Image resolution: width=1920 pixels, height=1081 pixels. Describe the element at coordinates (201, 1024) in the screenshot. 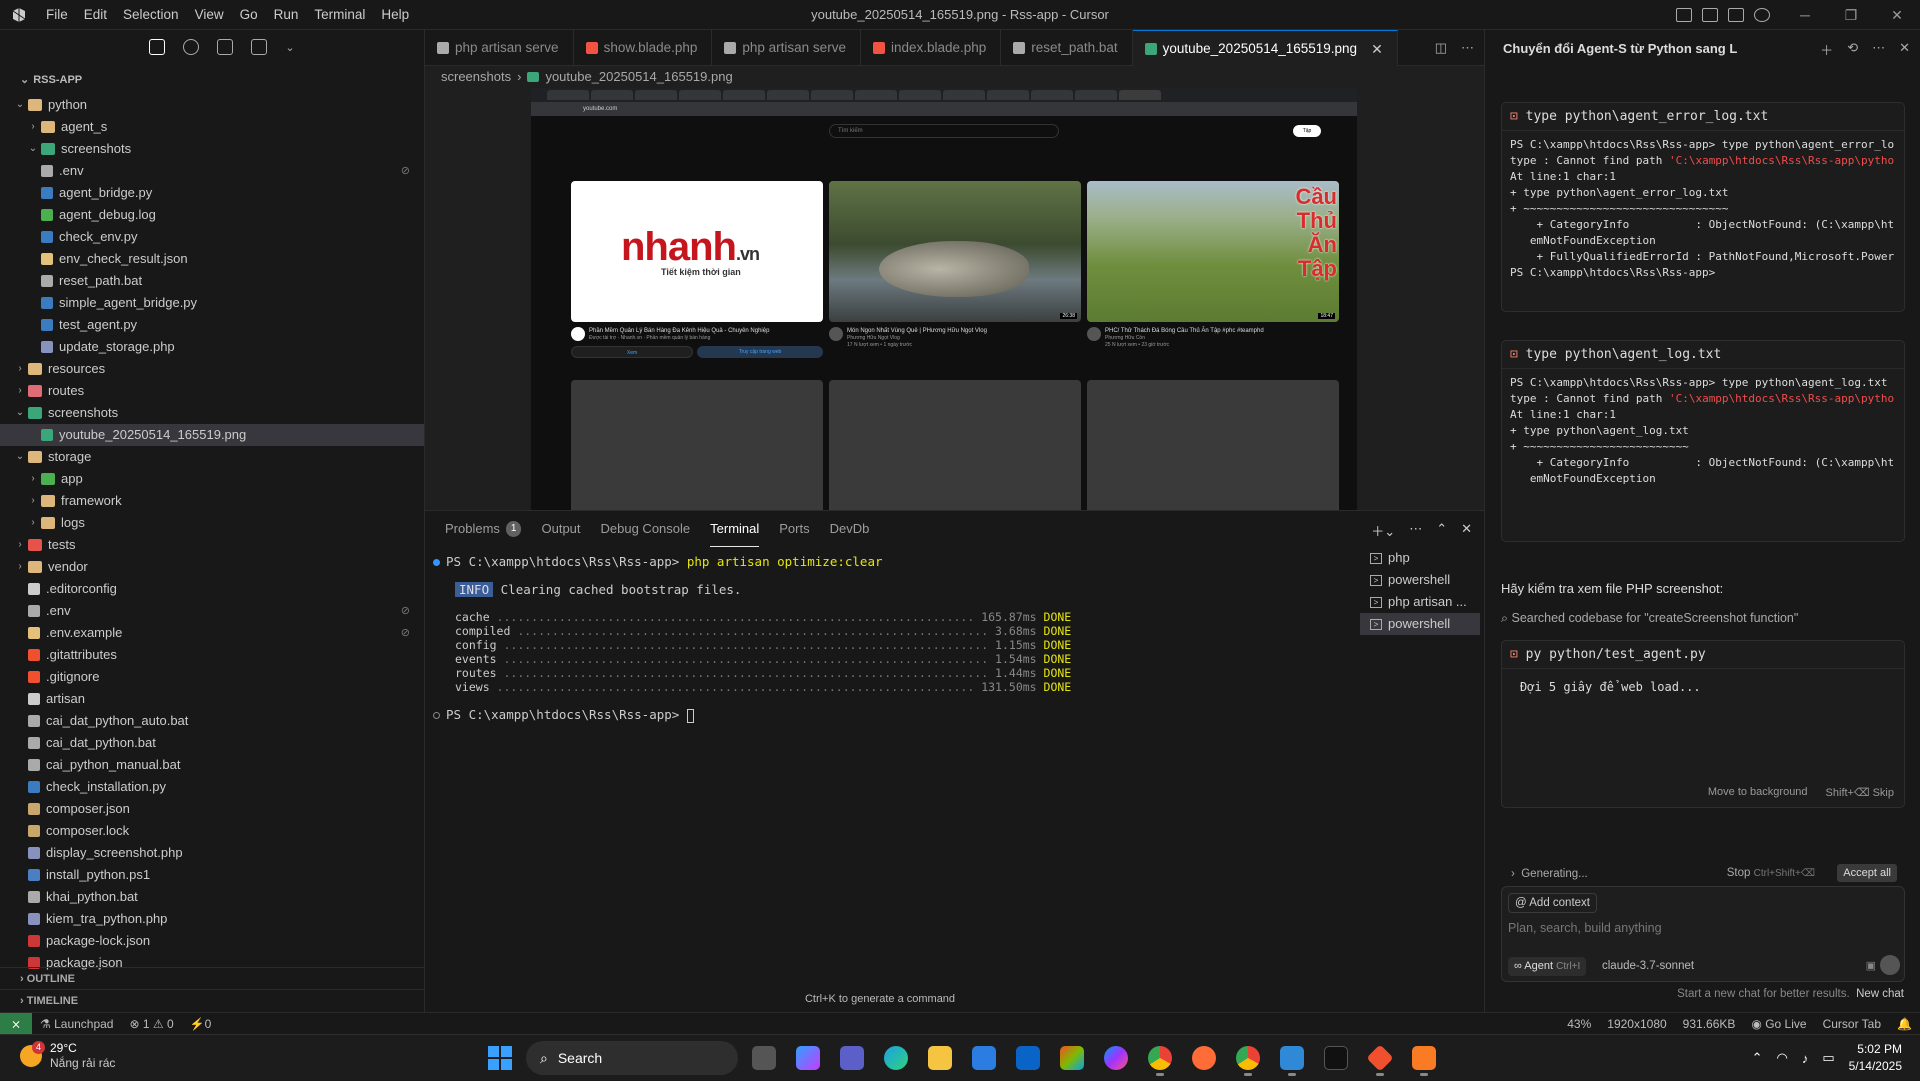

I see `ports-indicator: ⚡0` at that location.